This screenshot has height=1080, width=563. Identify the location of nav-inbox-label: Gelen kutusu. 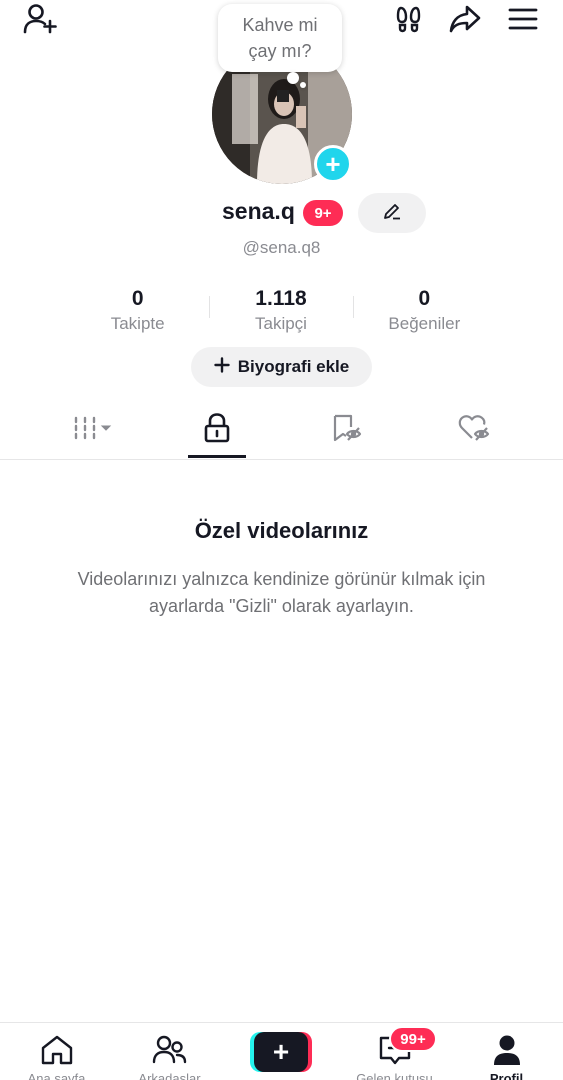
(394, 1075).